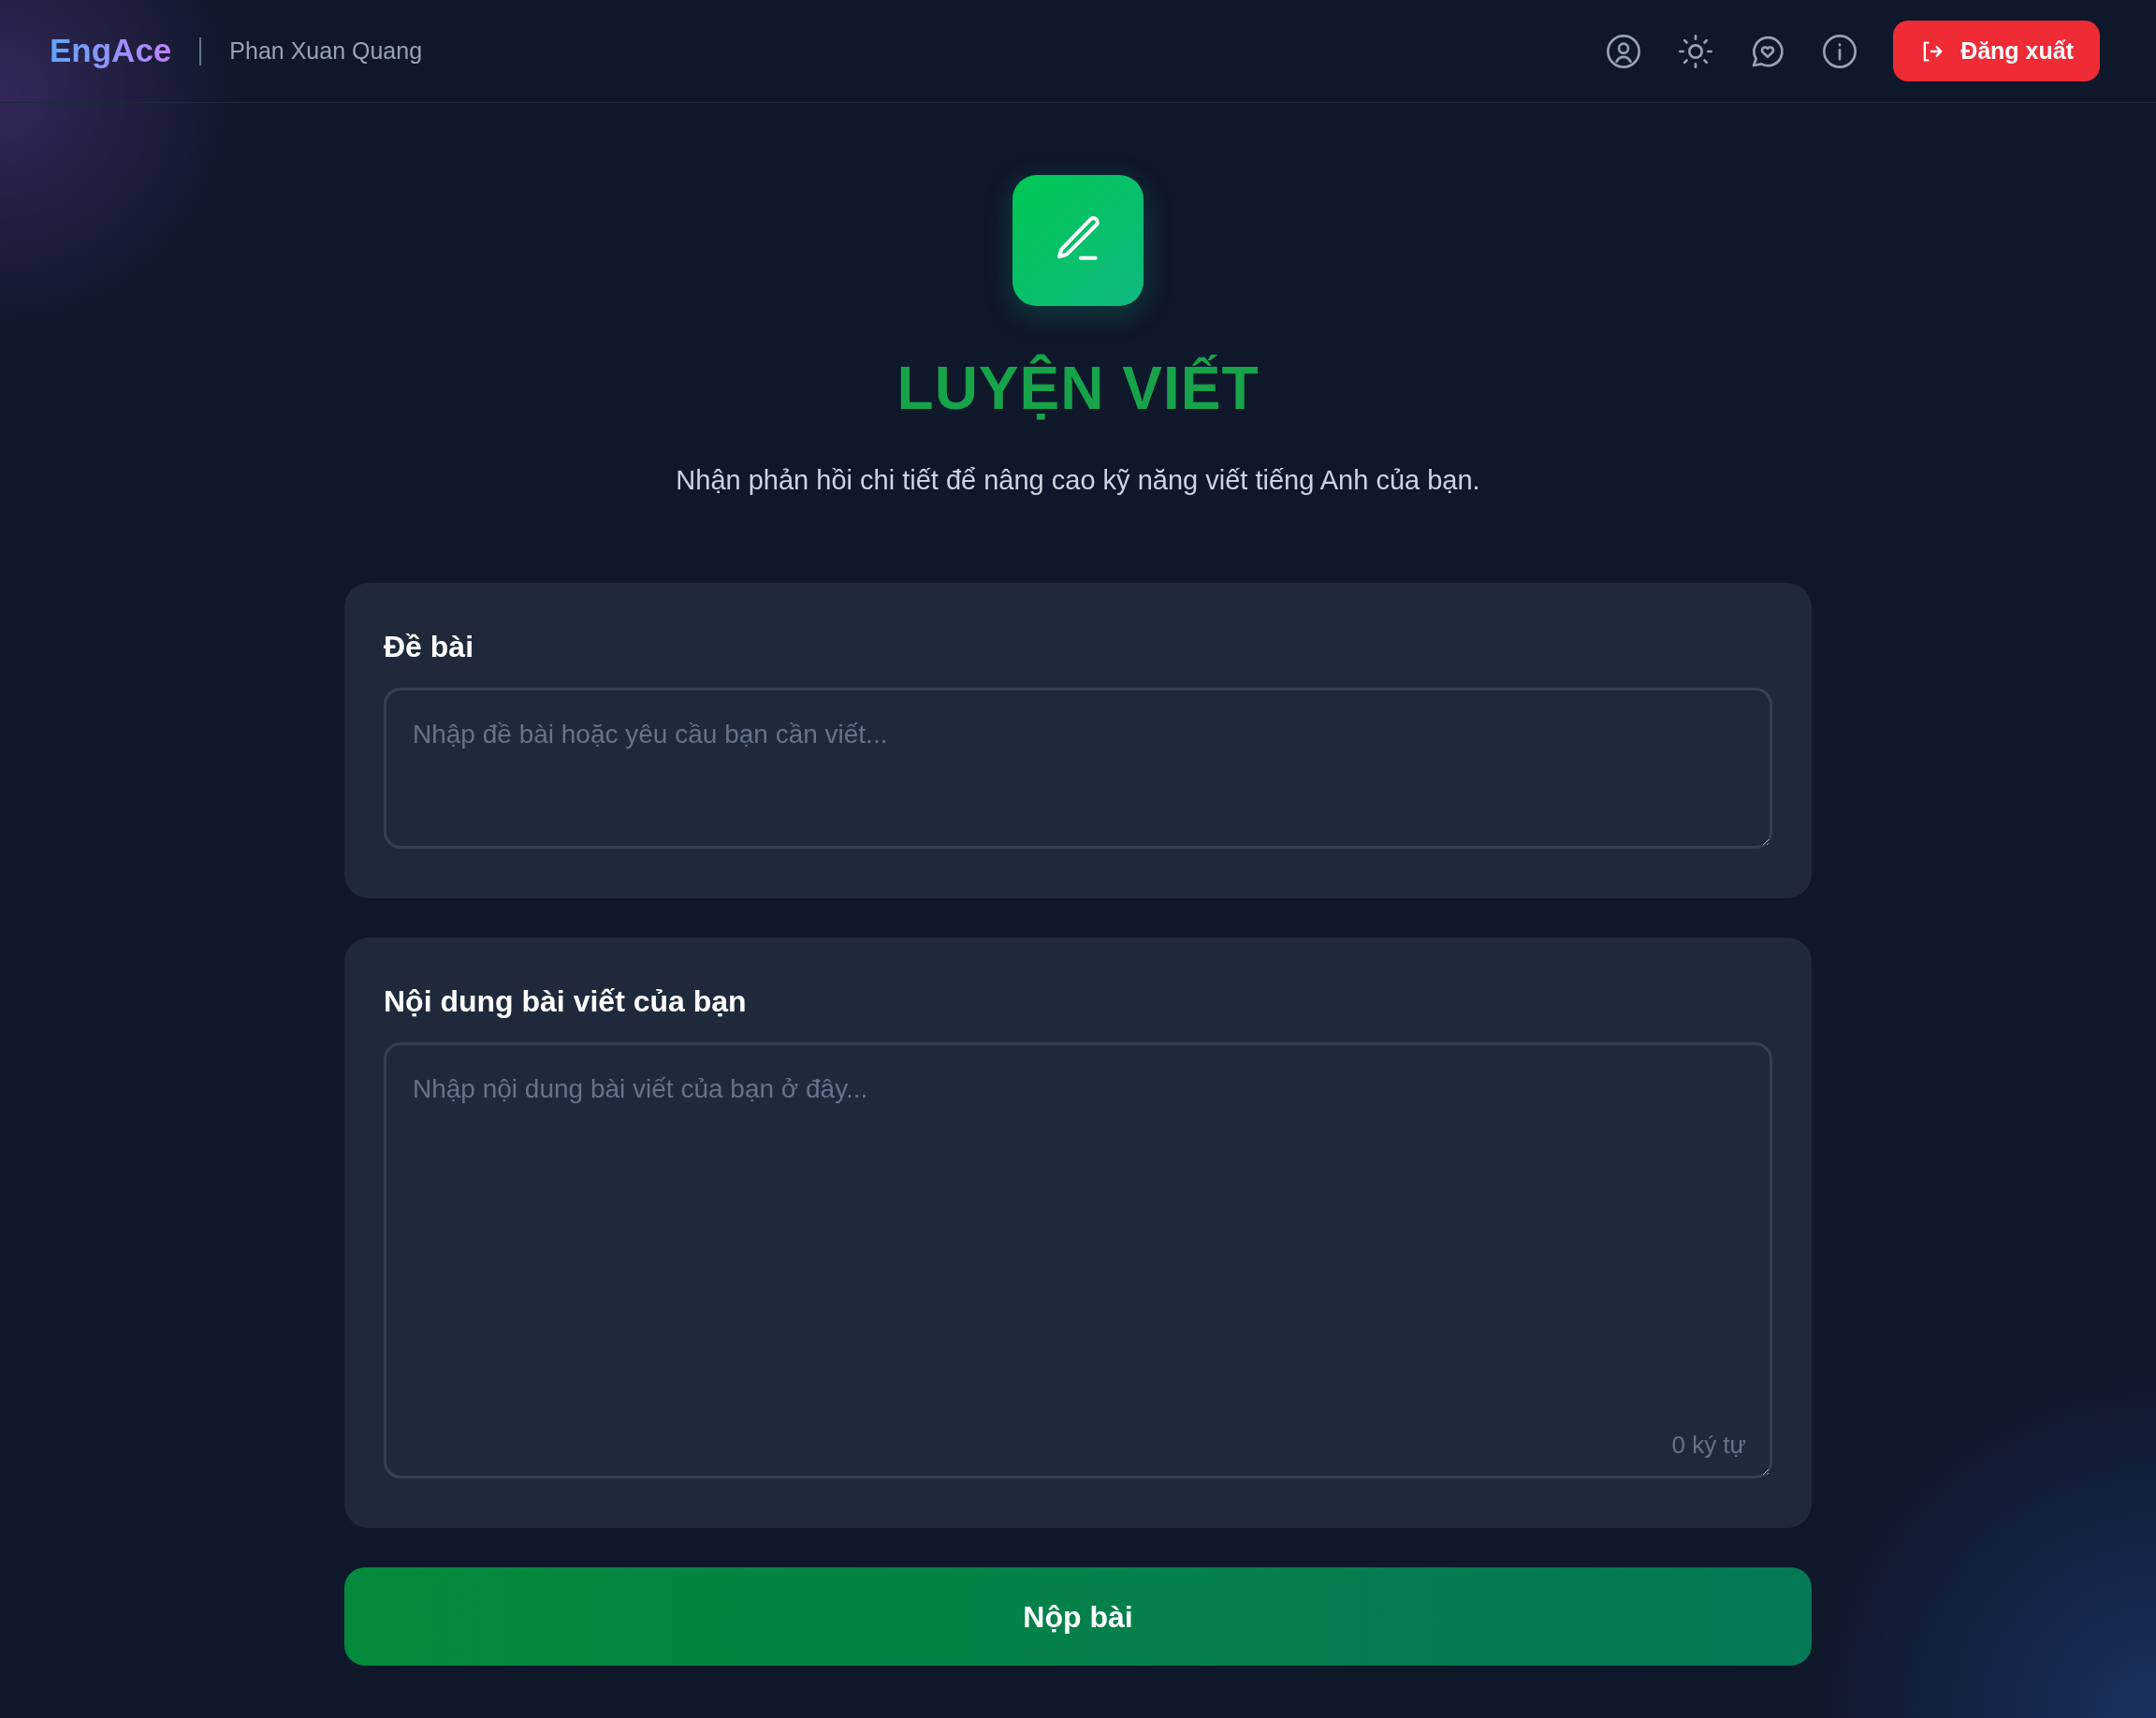 The height and width of the screenshot is (1718, 2156). I want to click on submit-button: Nộp bài, so click(1078, 1617).